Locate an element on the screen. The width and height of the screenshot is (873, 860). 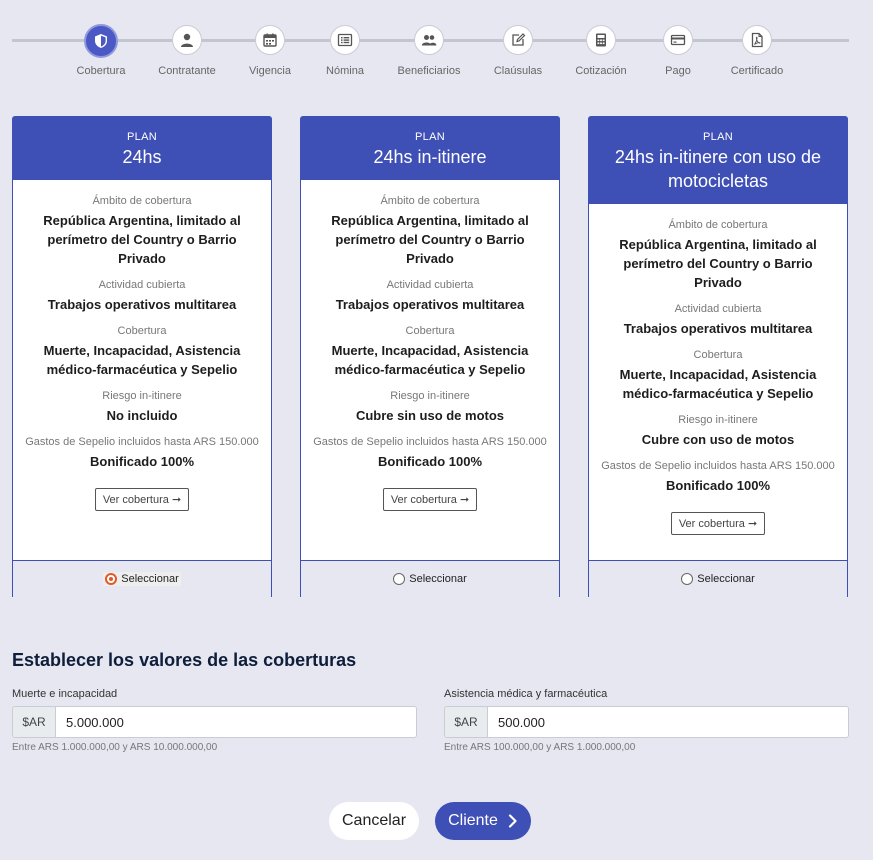
next-cliente-button: Cliente is located at coordinates (483, 821).